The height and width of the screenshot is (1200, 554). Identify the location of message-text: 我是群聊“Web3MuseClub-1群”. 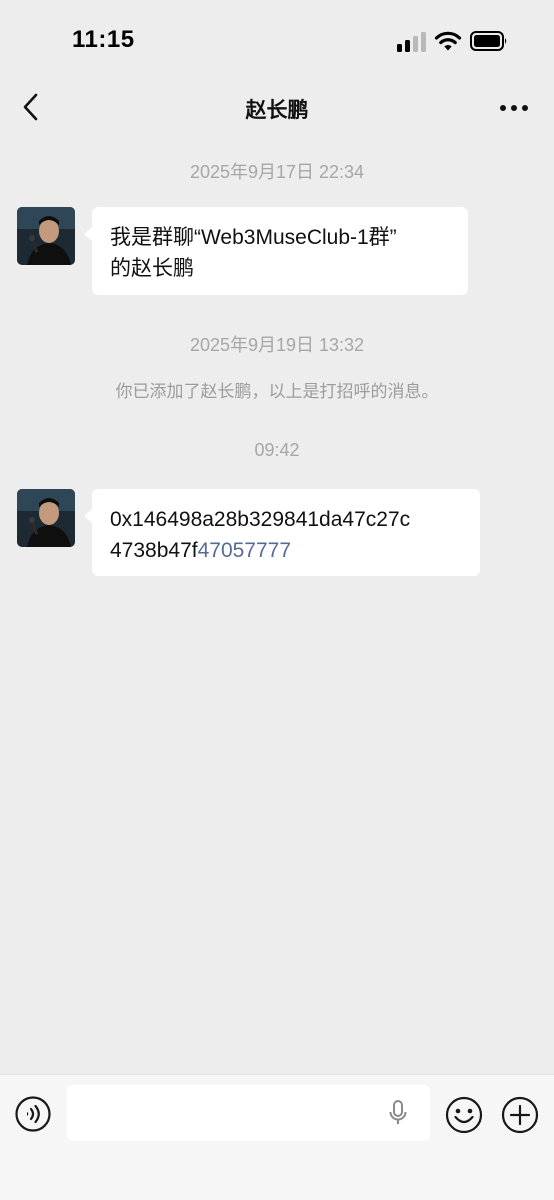
(253, 237).